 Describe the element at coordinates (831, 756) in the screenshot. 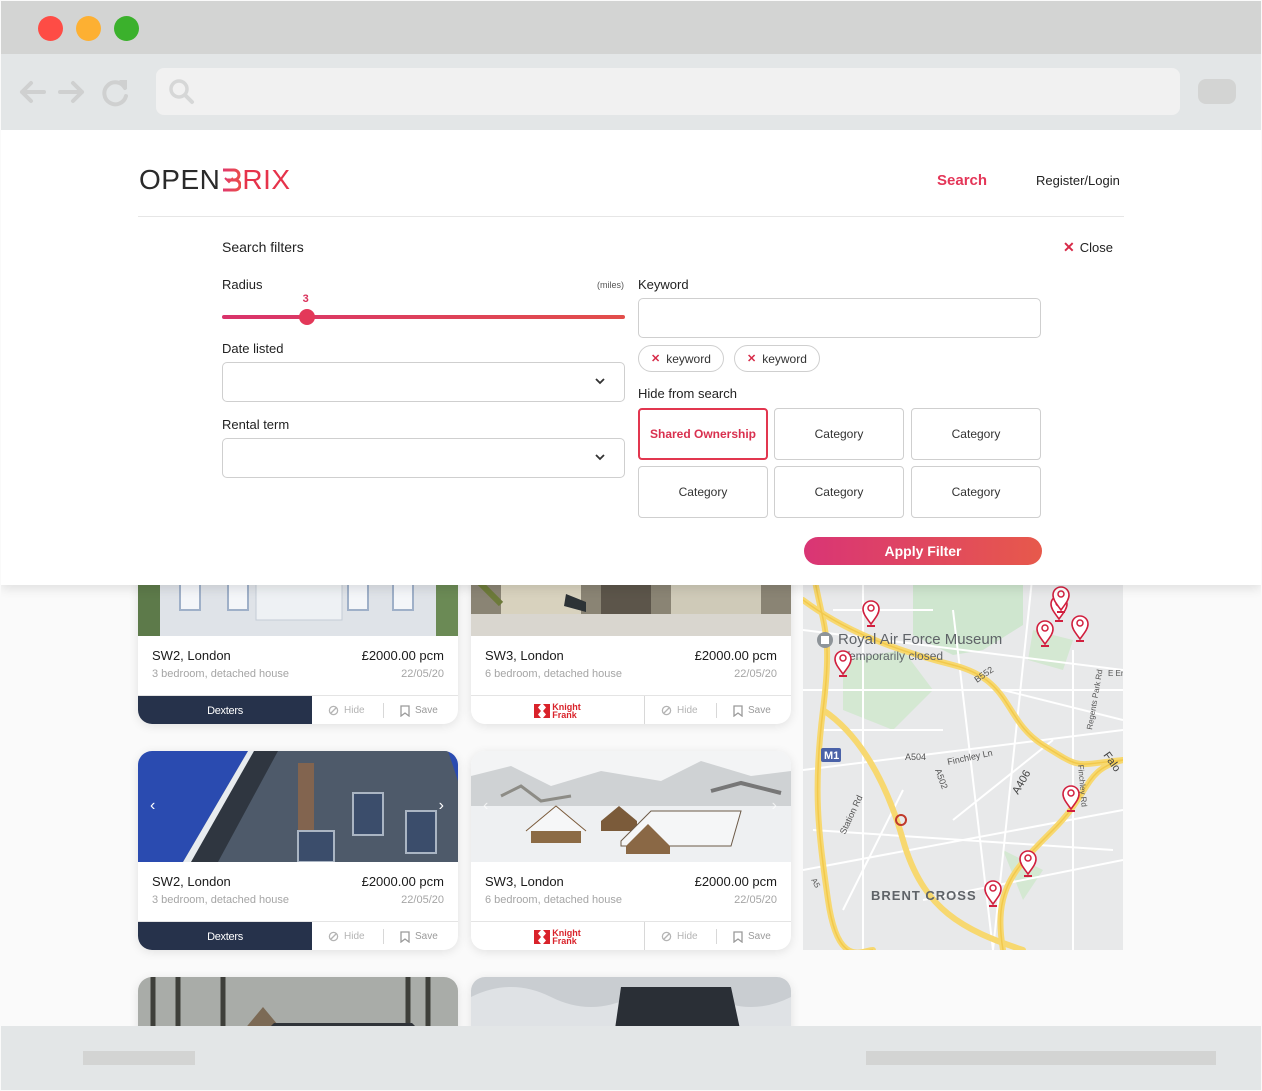

I see `map-motorway-label: M1` at that location.